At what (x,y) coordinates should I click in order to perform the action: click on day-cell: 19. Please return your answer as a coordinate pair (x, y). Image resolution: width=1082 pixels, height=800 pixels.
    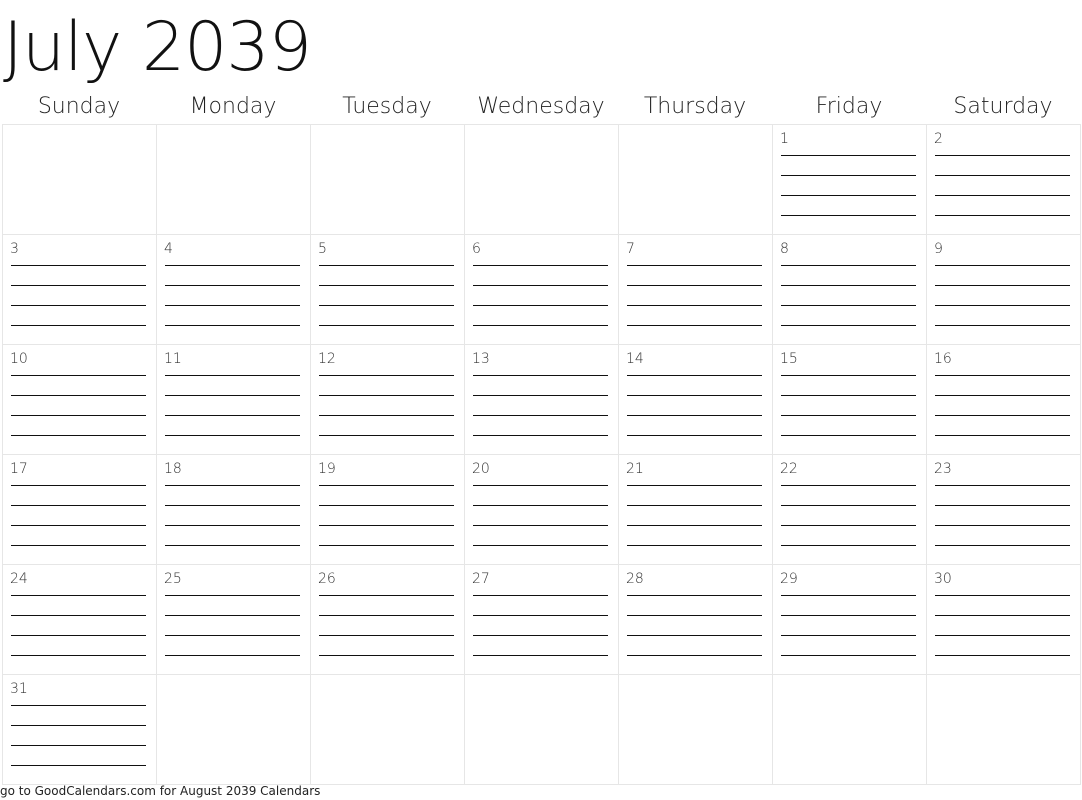
    Looking at the image, I should click on (388, 510).